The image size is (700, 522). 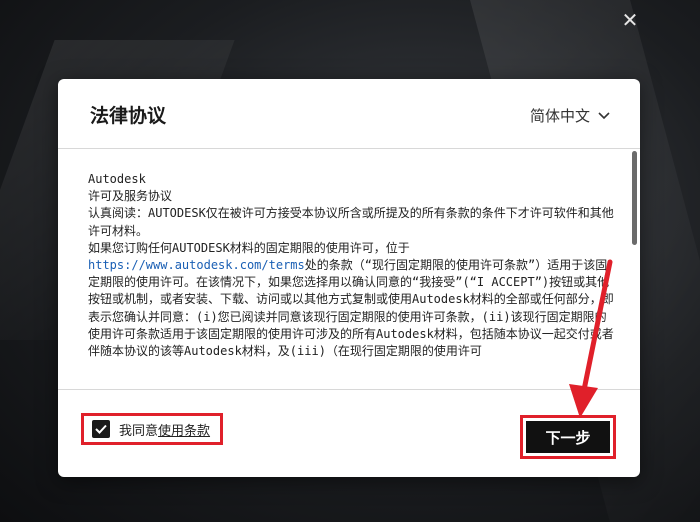 I want to click on footer-divider, so click(x=349, y=389).